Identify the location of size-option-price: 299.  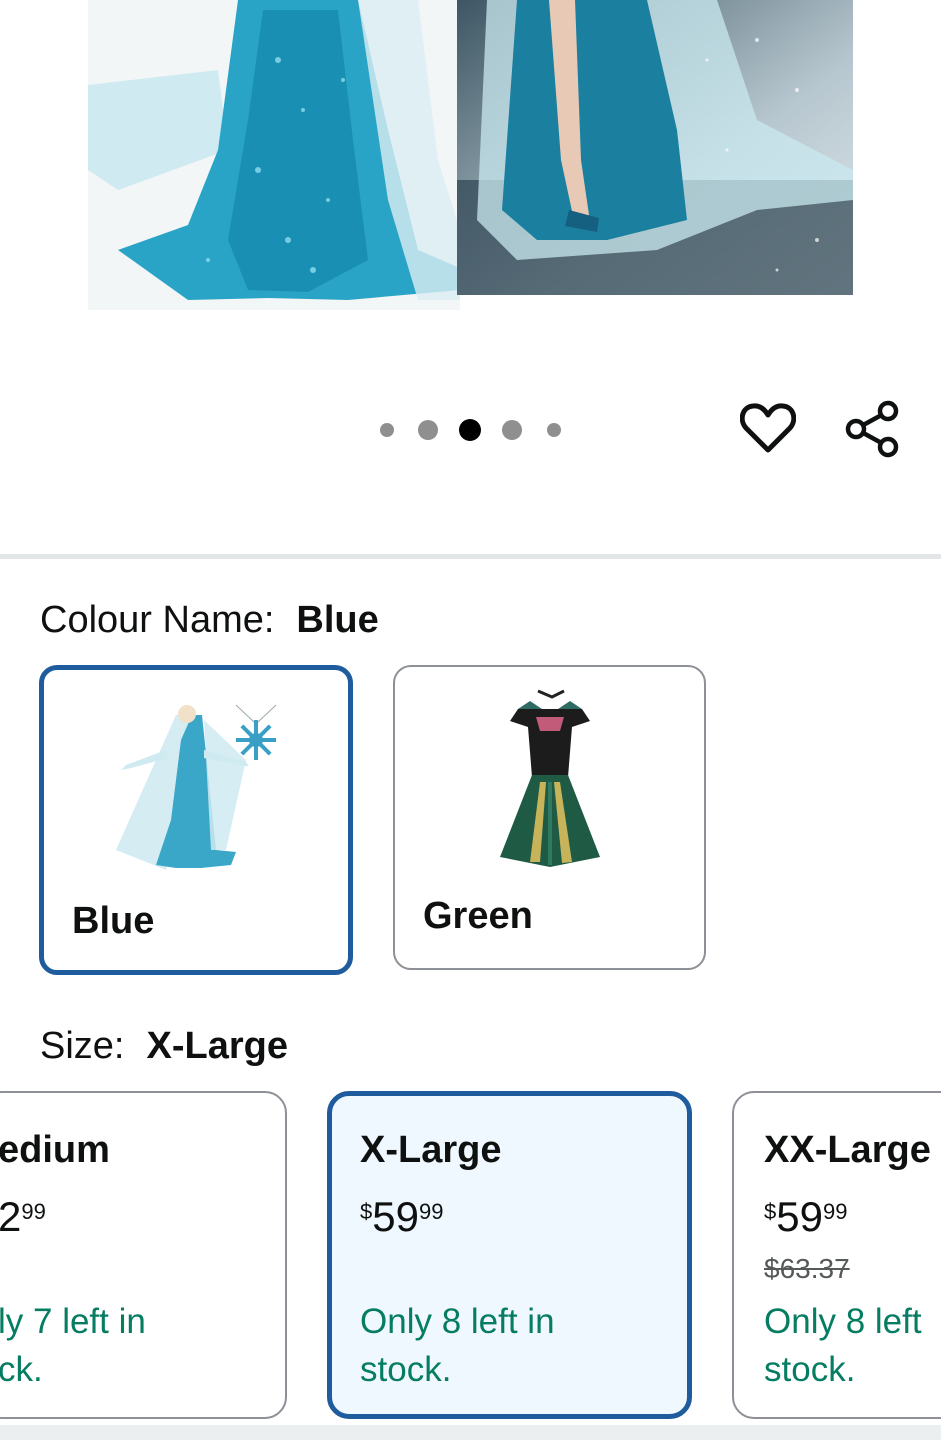
(23, 1217).